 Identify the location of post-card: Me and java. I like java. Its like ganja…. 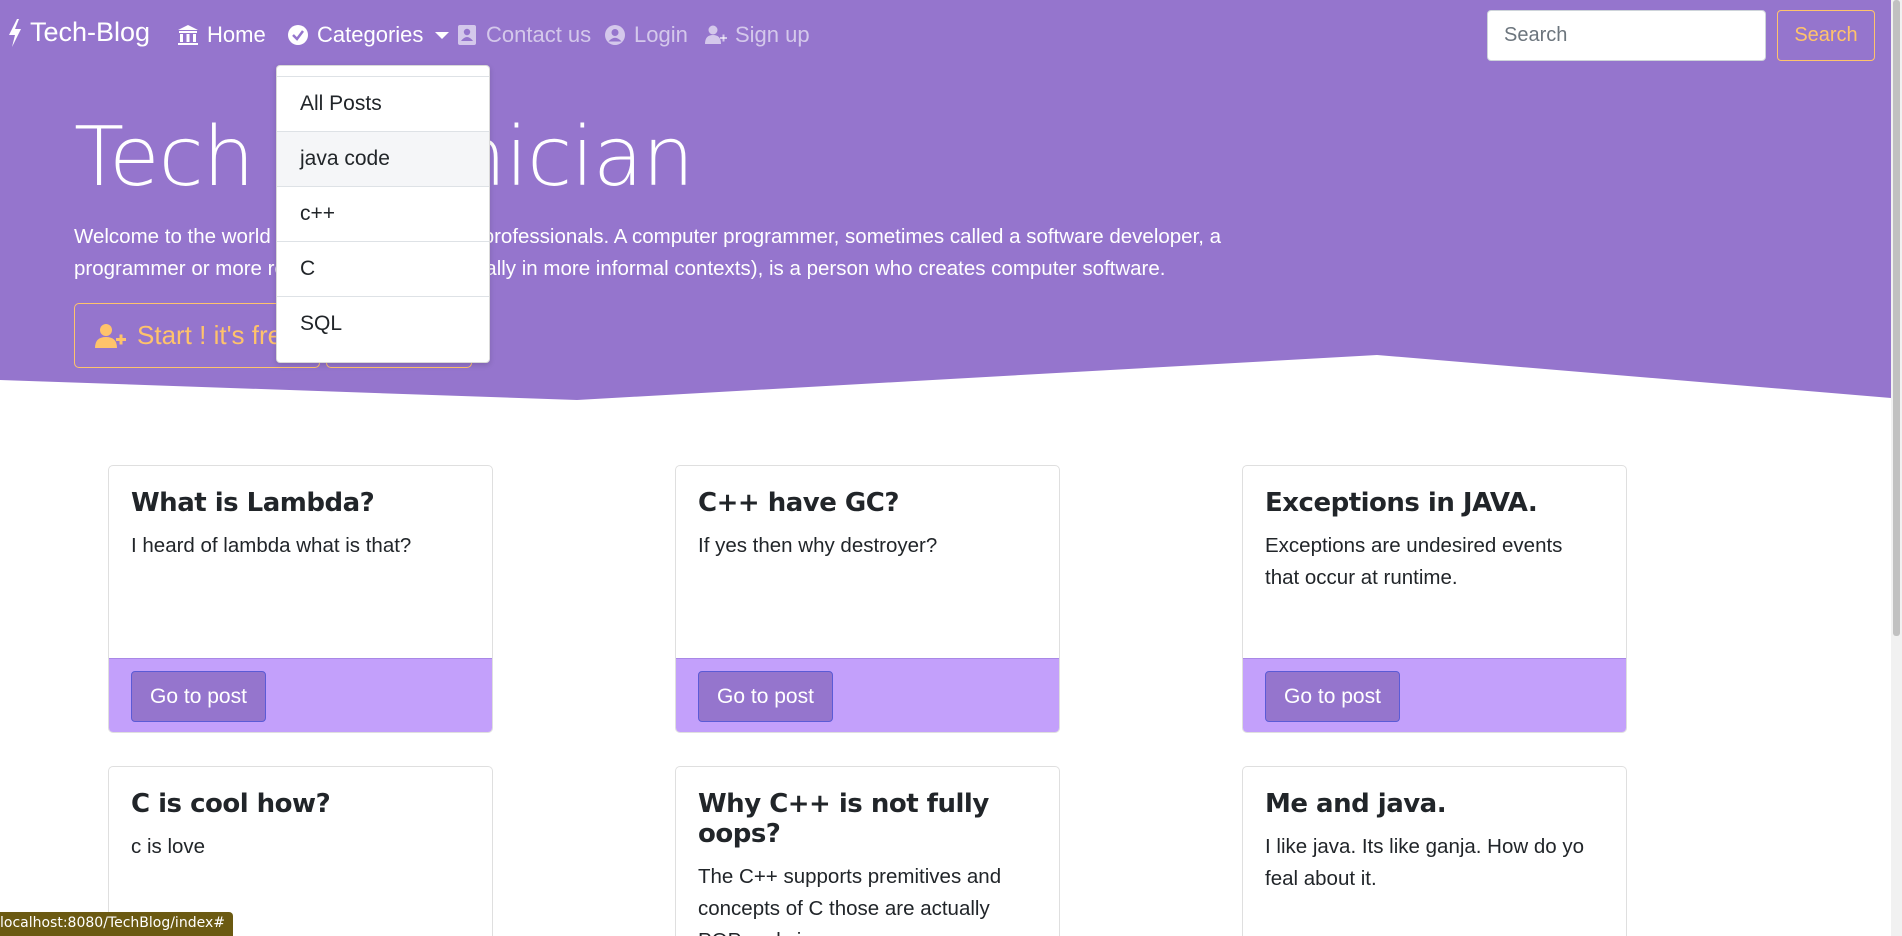
(1434, 851).